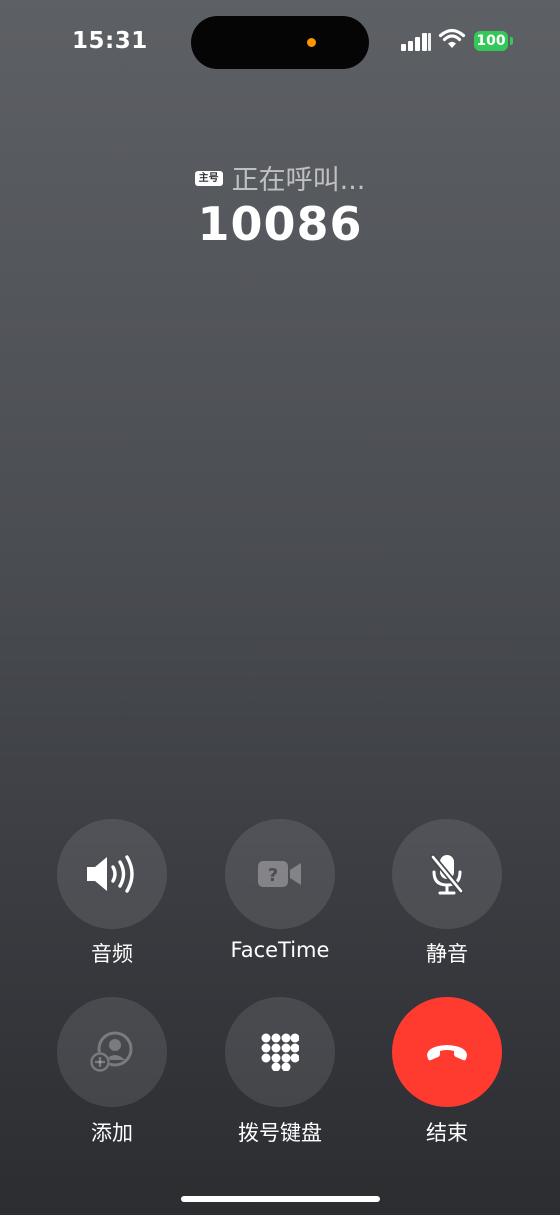  I want to click on mute-icon, so click(447, 874).